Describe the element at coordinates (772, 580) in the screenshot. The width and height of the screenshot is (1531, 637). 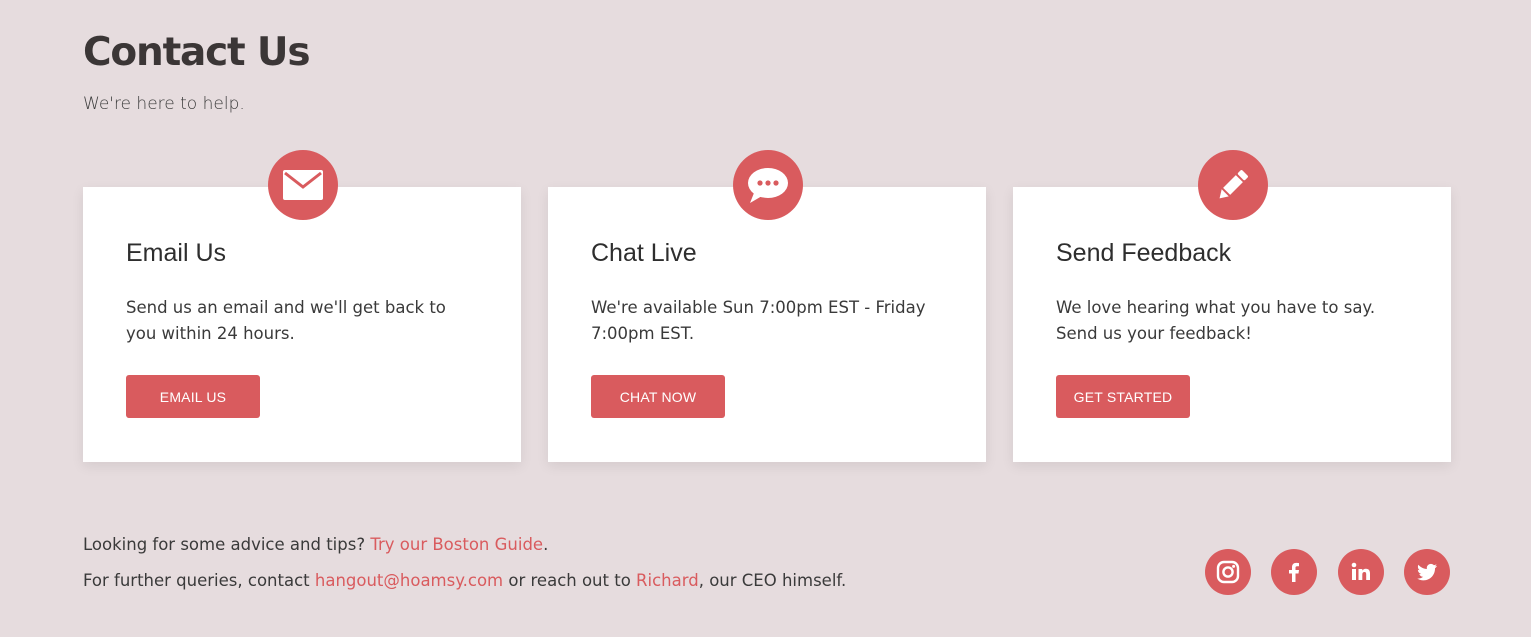
I see `queries-suffix: , our CEO himself.` at that location.